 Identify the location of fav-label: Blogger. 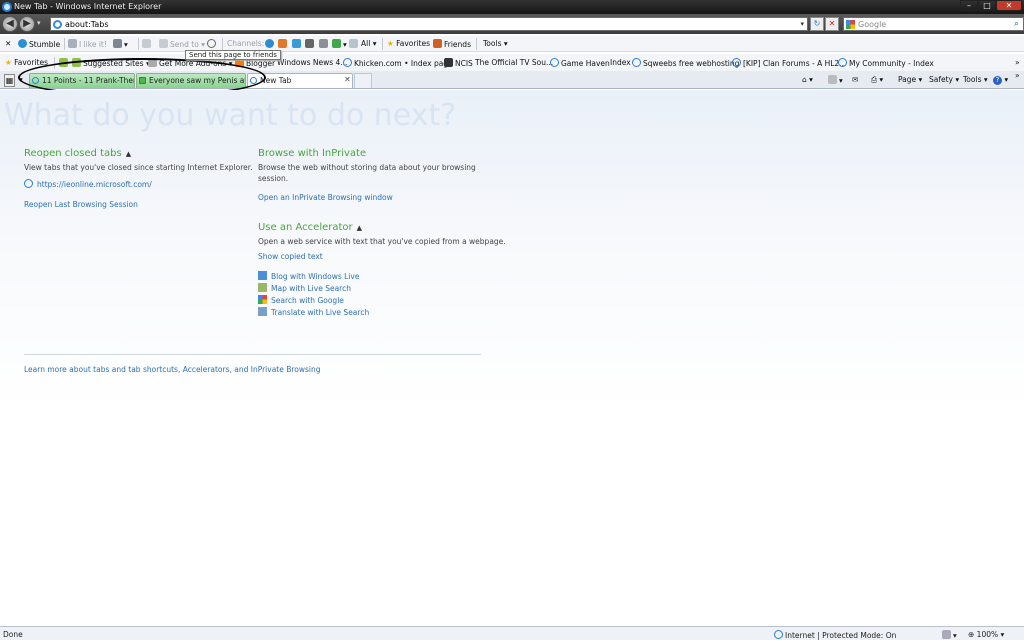
(261, 63).